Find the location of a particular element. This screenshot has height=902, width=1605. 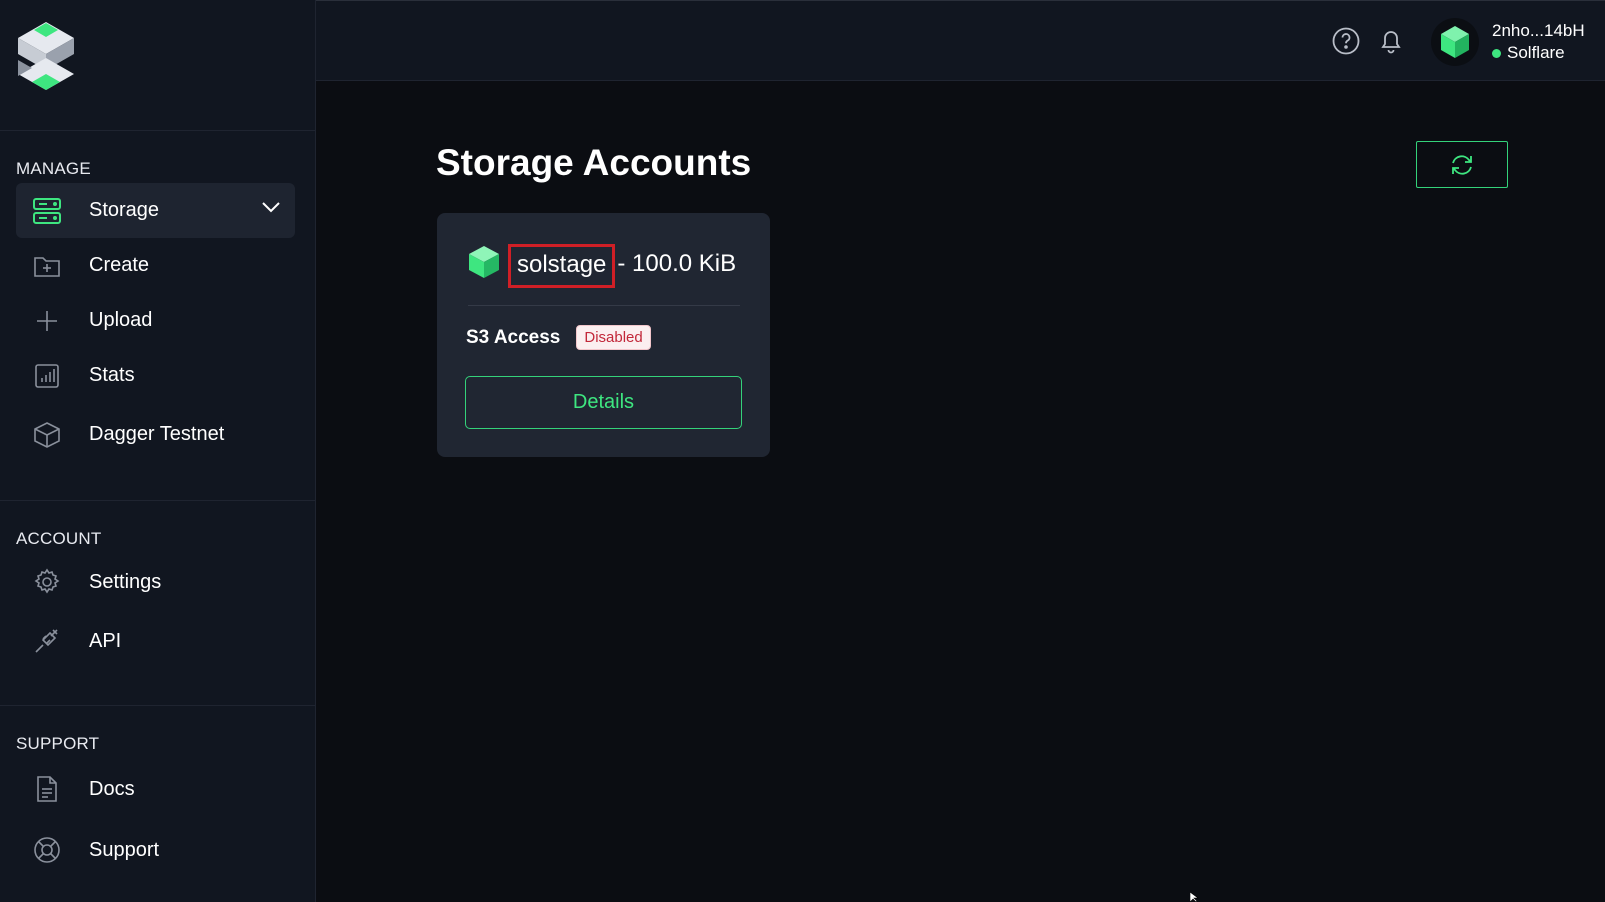

sidebar-item-support-label: Support is located at coordinates (124, 849).